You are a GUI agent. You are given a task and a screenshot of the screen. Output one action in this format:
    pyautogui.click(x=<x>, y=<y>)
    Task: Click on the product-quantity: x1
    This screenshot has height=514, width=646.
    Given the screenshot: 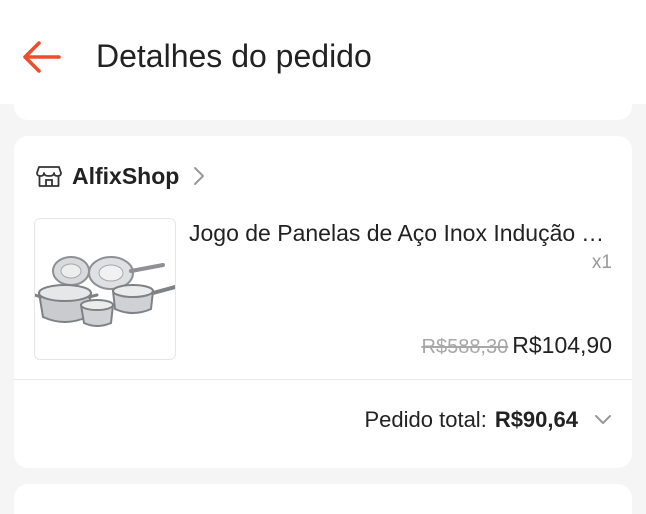 What is the action you would take?
    pyautogui.click(x=601, y=262)
    